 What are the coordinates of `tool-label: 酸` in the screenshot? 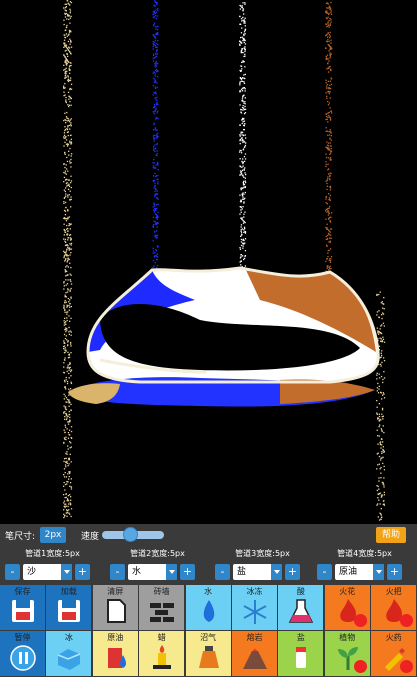 It's located at (300, 591).